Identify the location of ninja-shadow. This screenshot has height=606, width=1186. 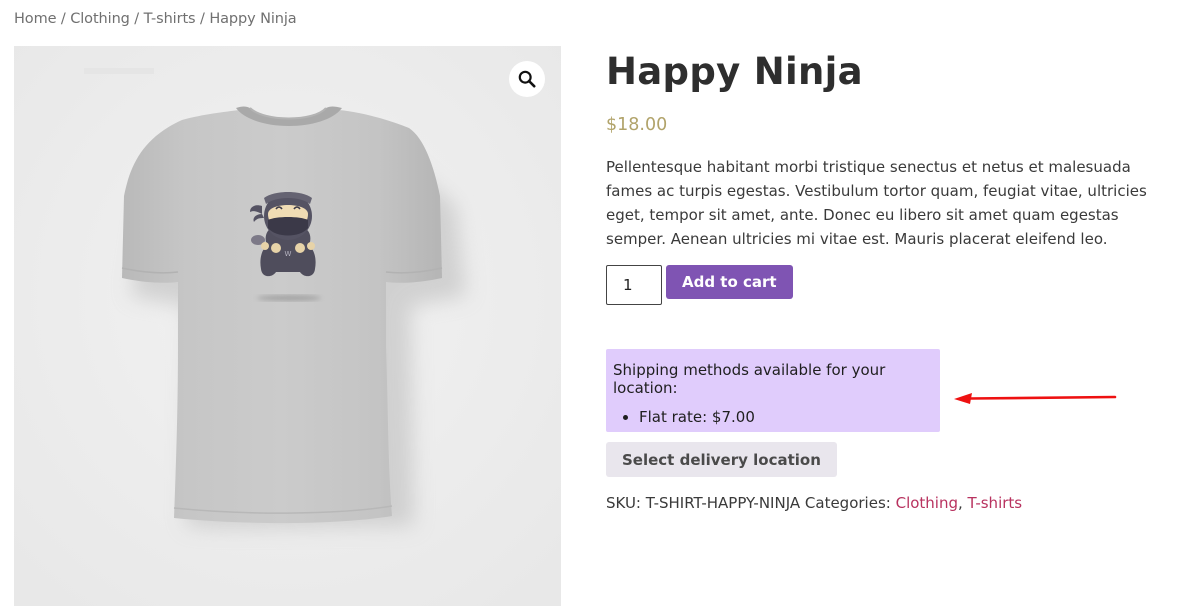
(289, 298).